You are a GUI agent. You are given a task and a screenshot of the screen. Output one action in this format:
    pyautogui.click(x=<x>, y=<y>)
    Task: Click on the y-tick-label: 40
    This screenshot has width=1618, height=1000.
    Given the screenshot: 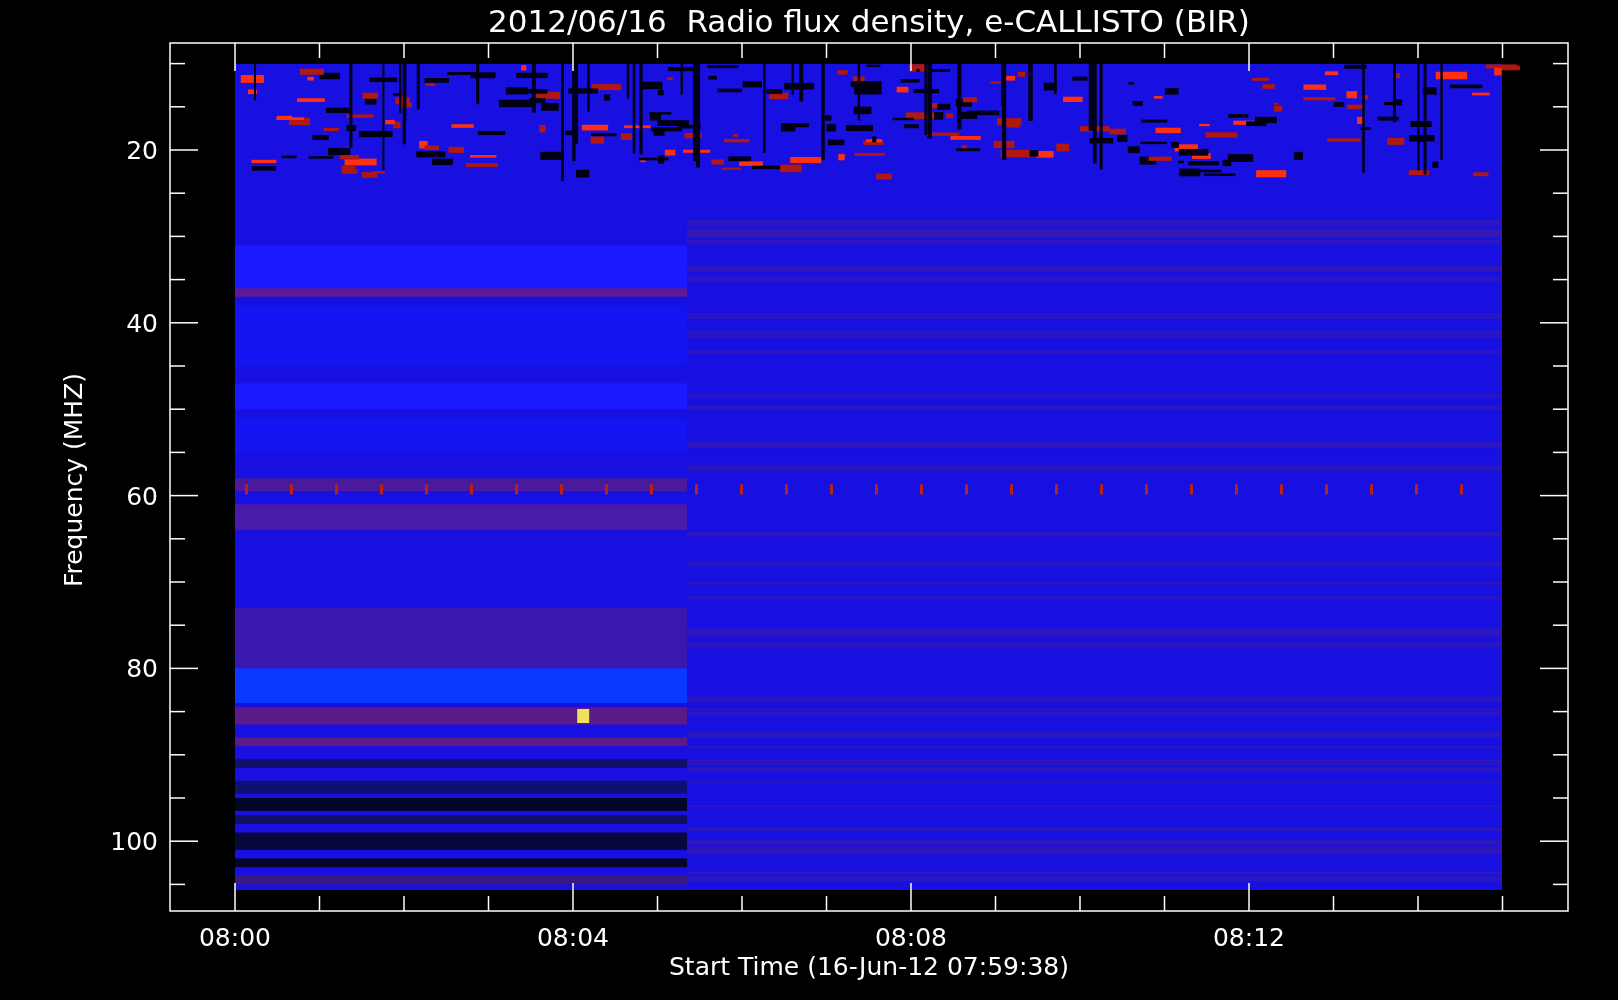 What is the action you would take?
    pyautogui.click(x=142, y=323)
    